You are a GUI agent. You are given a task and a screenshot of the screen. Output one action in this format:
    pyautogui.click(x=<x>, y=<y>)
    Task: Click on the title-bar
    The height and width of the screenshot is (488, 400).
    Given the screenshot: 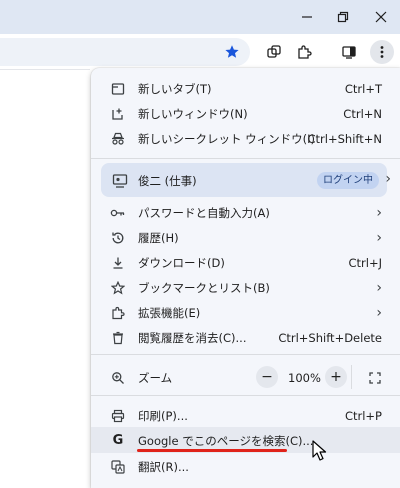 What is the action you would take?
    pyautogui.click(x=200, y=17)
    